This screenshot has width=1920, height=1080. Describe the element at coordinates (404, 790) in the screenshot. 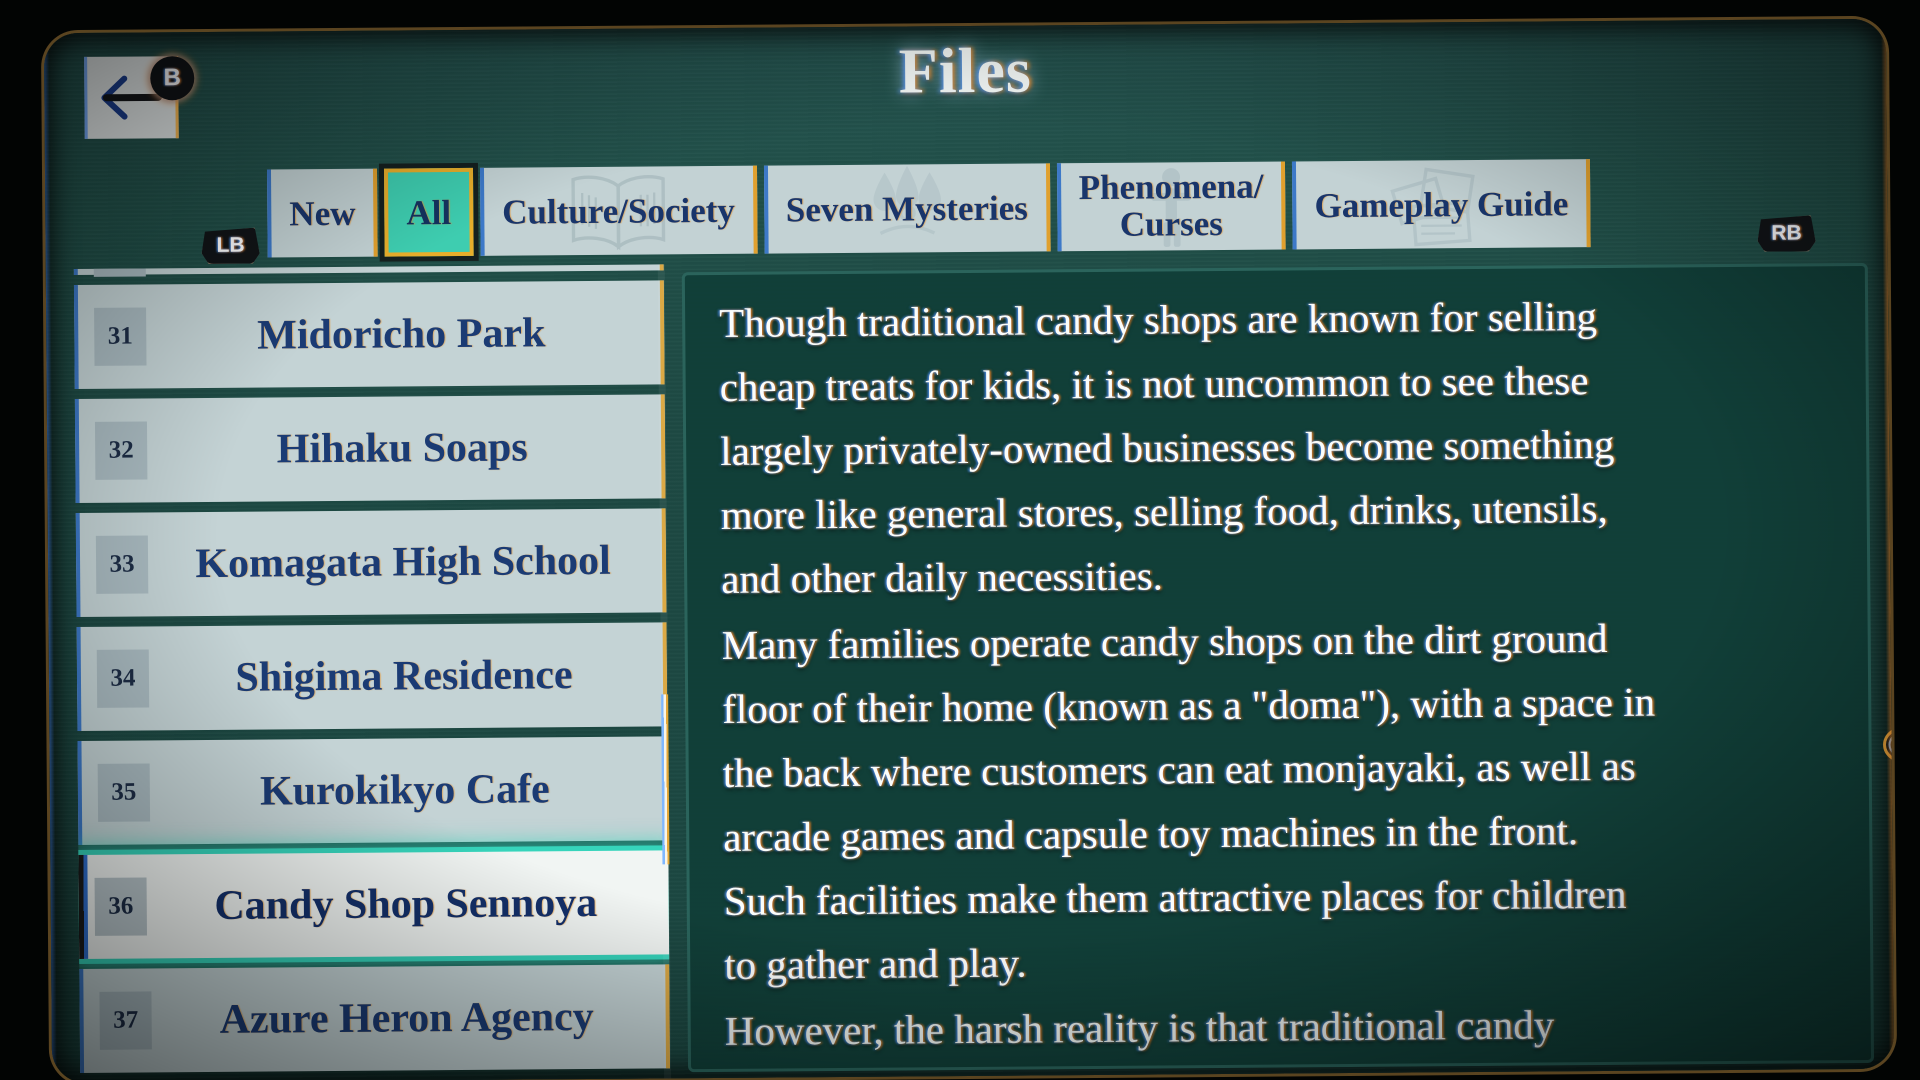

I see `list-item-label: Kurokikyo Cafe` at that location.